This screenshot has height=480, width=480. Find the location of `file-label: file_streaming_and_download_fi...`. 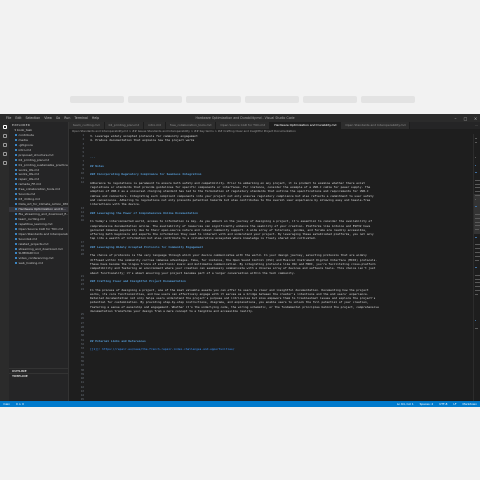

file-label: file_streaming_and_download_fi... is located at coordinates (43, 213).